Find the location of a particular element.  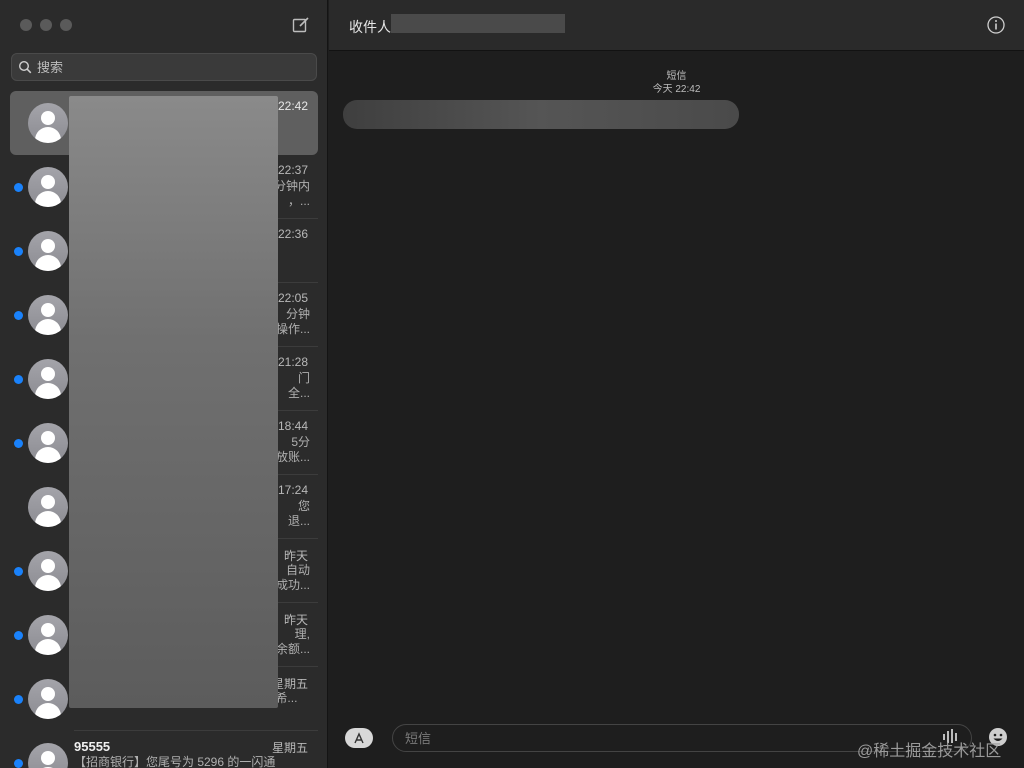

search-input is located at coordinates (172, 67).